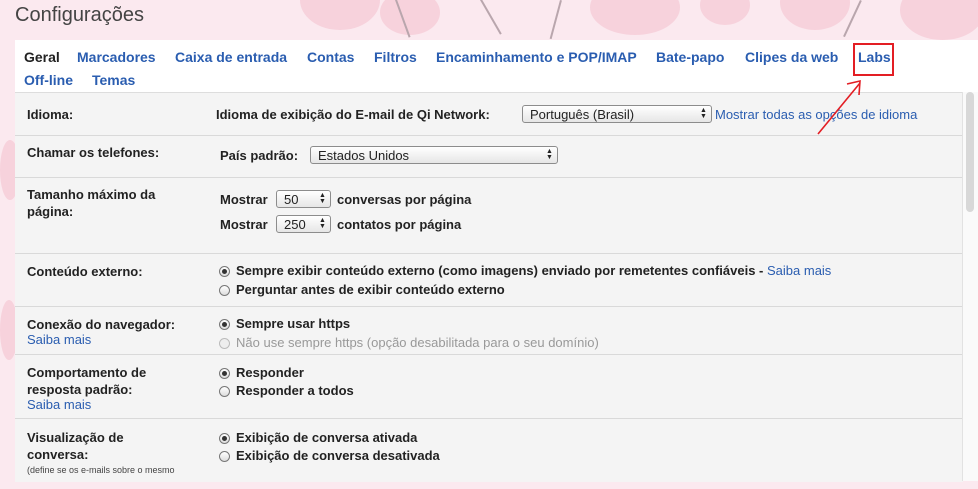  I want to click on tab-bate-papo: Bate-papo, so click(690, 57).